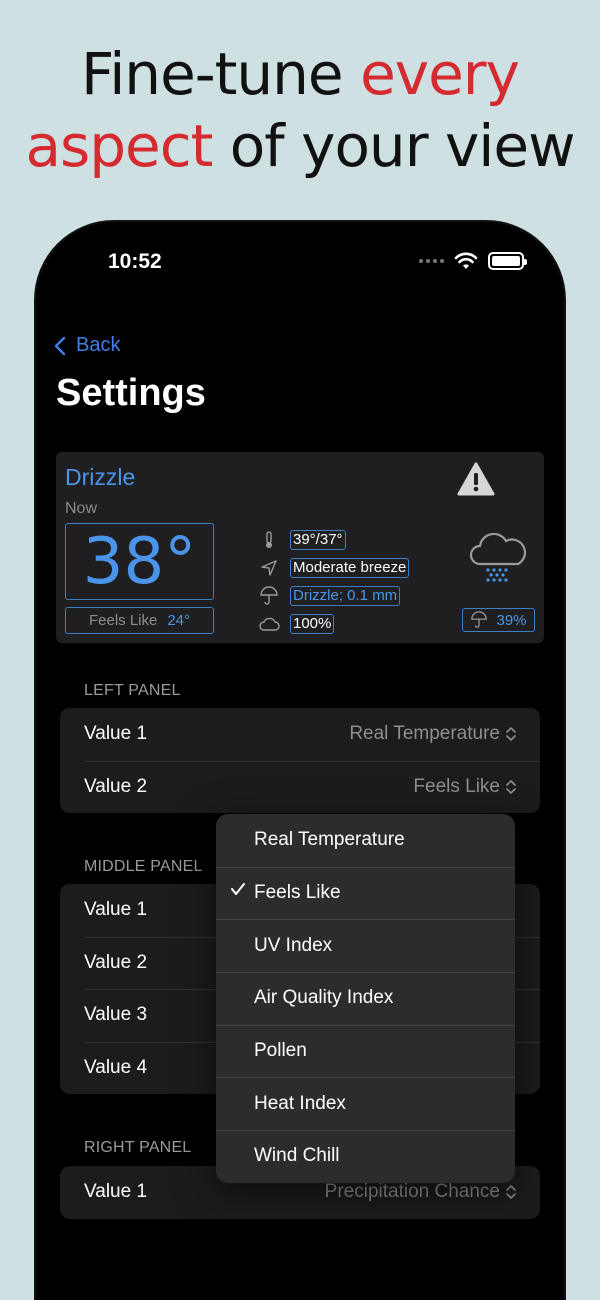  I want to click on right-panel-label: RIGHT PANEL, so click(138, 1147).